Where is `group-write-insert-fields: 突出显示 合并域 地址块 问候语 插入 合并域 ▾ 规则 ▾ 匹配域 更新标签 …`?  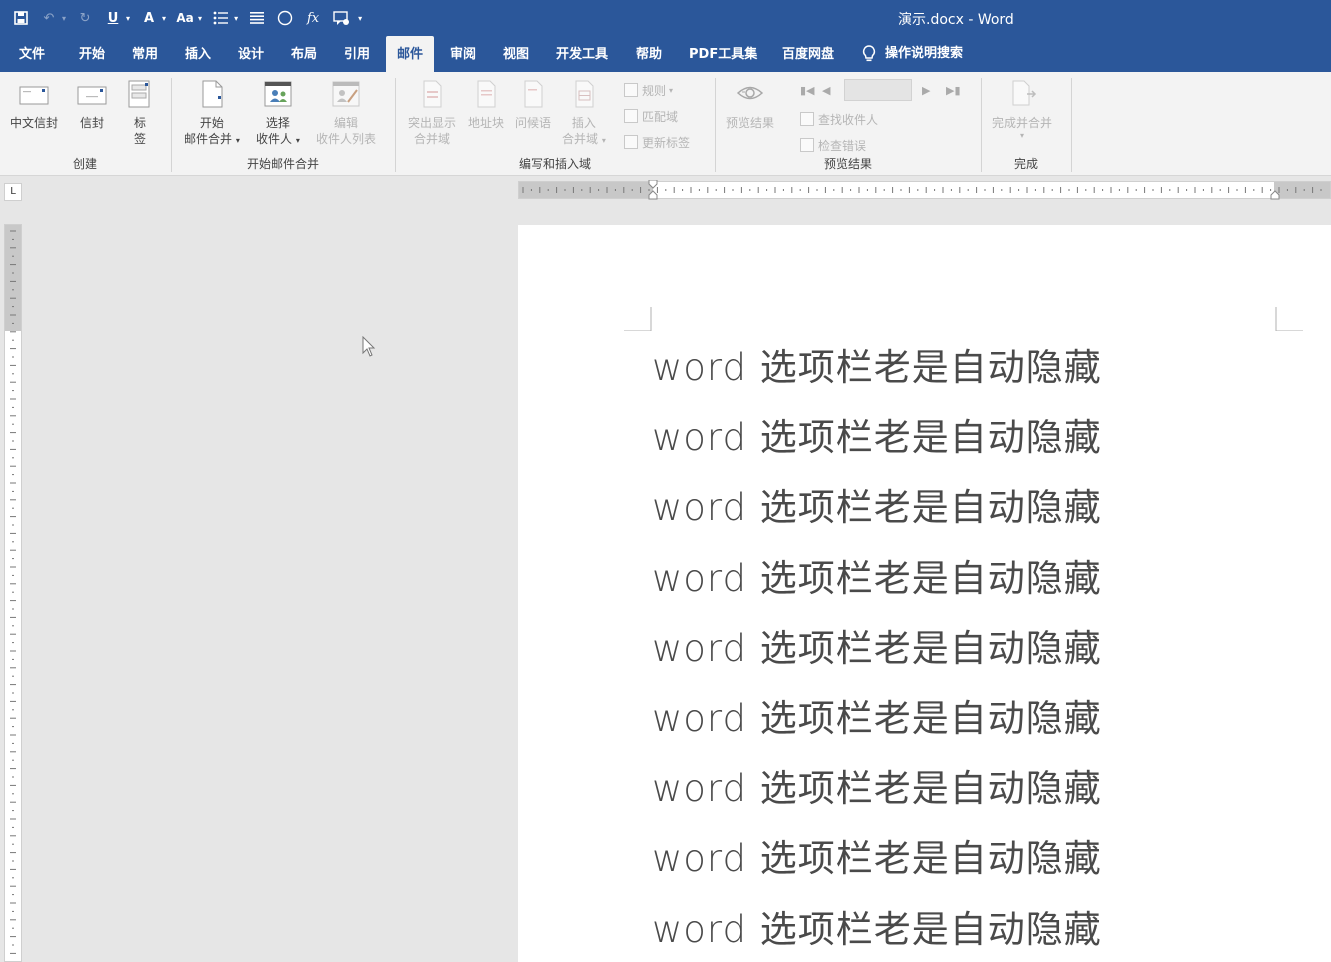 group-write-insert-fields: 突出显示 合并域 地址块 问候语 插入 合并域 ▾ 规则 ▾ 匹配域 更新标签 … is located at coordinates (555, 124).